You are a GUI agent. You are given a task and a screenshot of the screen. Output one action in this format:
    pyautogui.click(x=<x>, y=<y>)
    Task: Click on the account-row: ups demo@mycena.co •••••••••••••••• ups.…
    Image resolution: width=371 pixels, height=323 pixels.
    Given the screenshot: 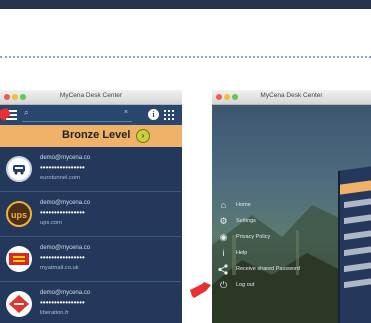 What is the action you would take?
    pyautogui.click(x=91, y=214)
    